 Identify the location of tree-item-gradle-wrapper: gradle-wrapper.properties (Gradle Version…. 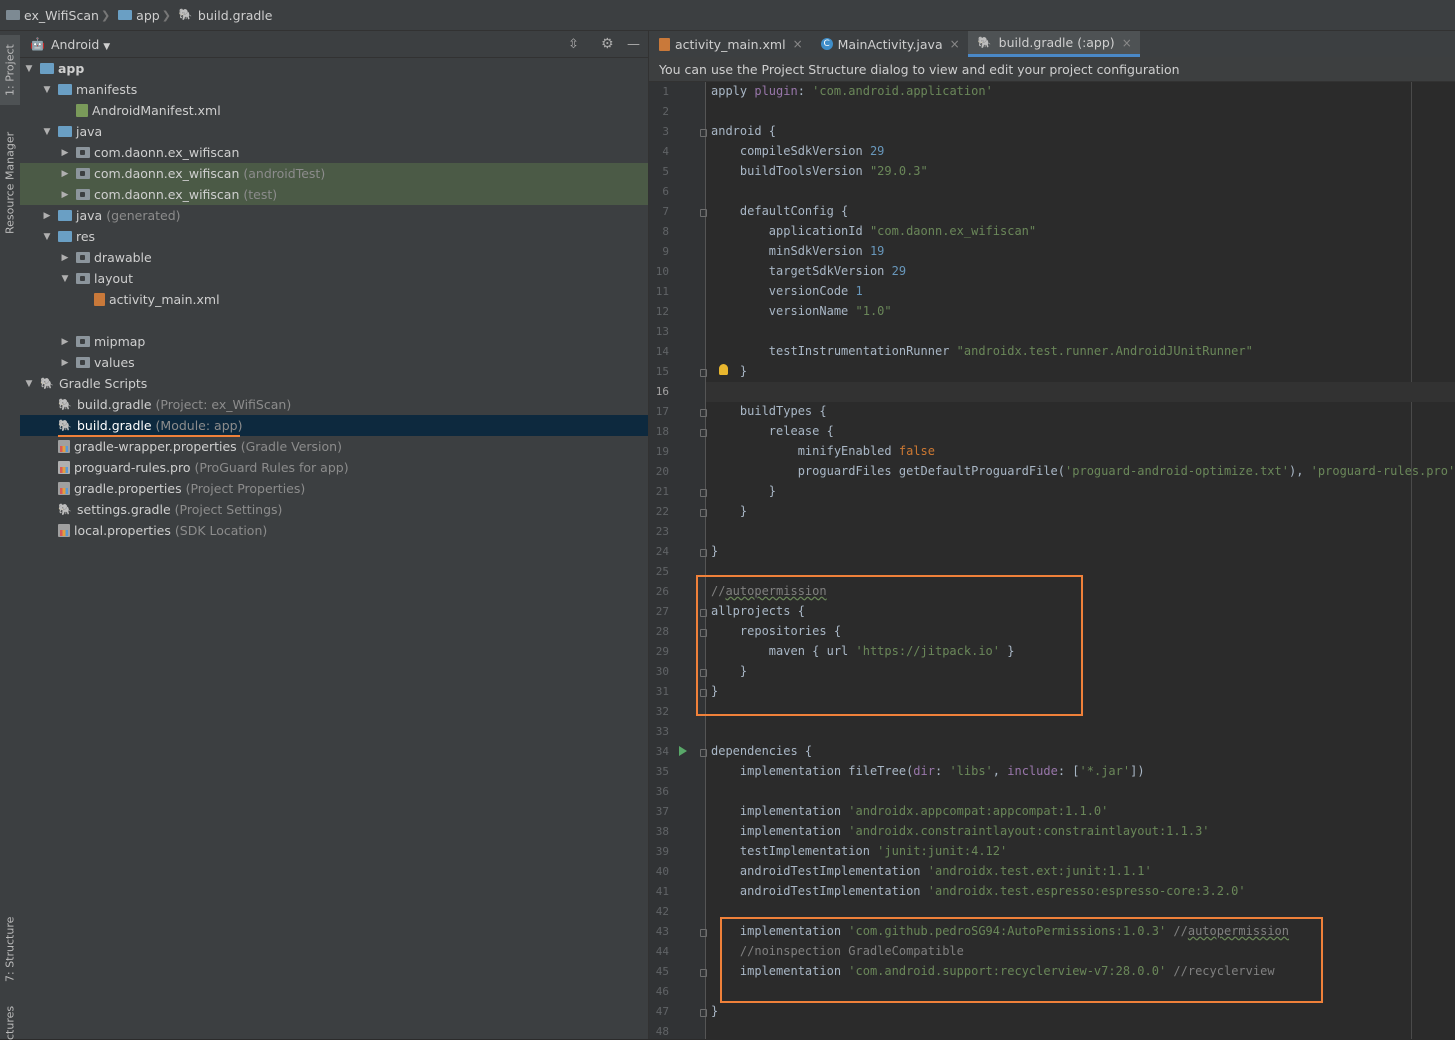
(345, 446).